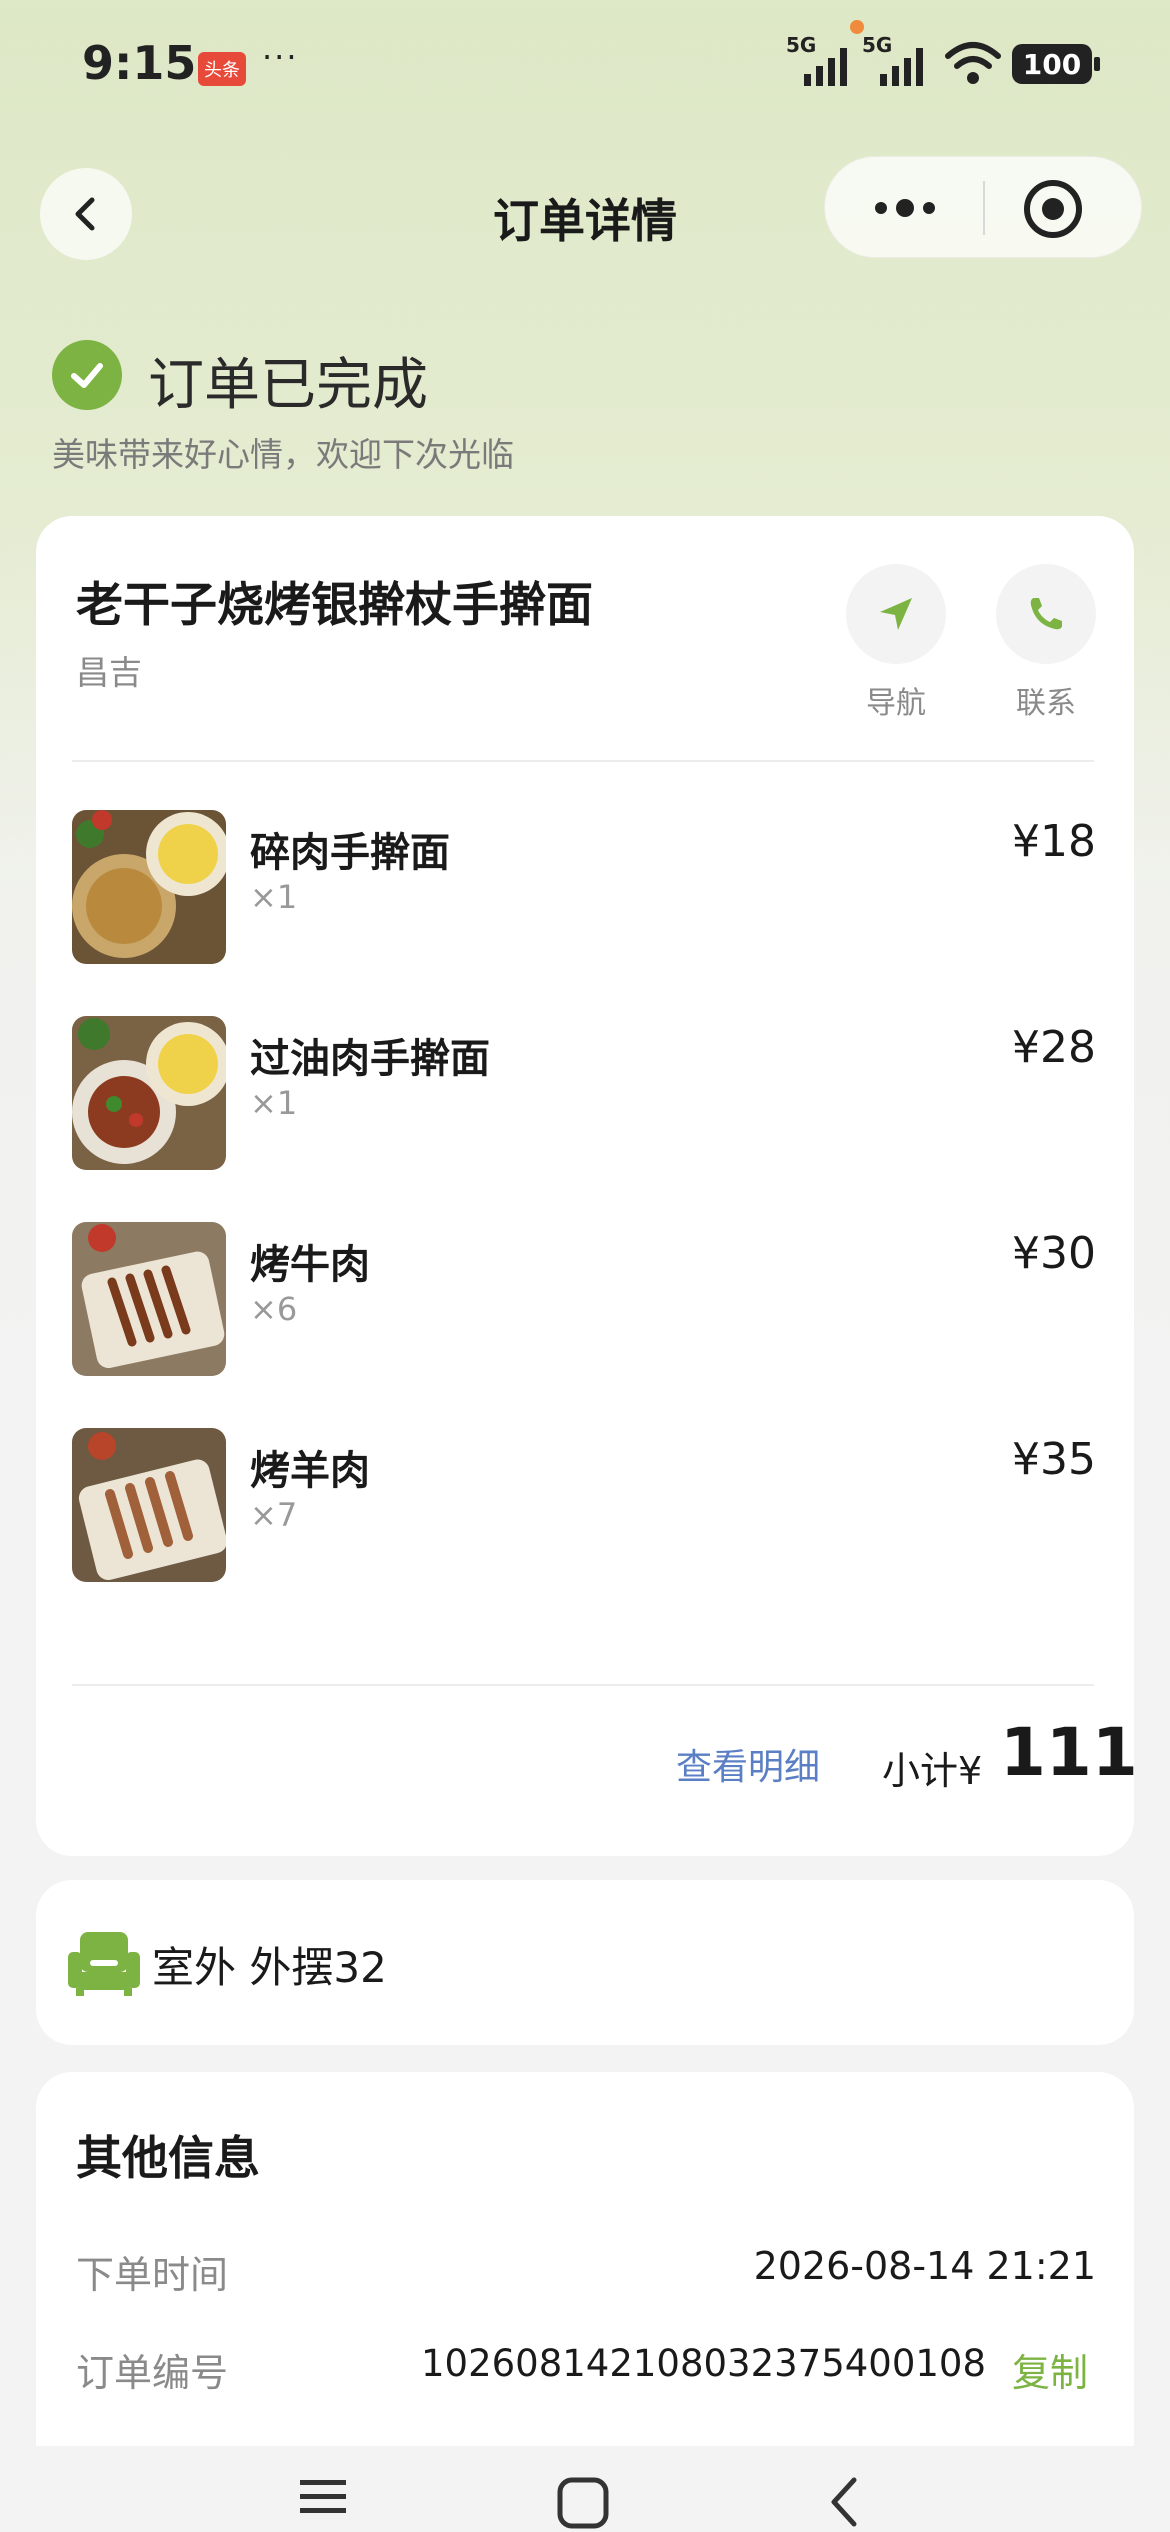 This screenshot has width=1170, height=2532. What do you see at coordinates (1054, 1047) in the screenshot?
I see `item-price: ¥28` at bounding box center [1054, 1047].